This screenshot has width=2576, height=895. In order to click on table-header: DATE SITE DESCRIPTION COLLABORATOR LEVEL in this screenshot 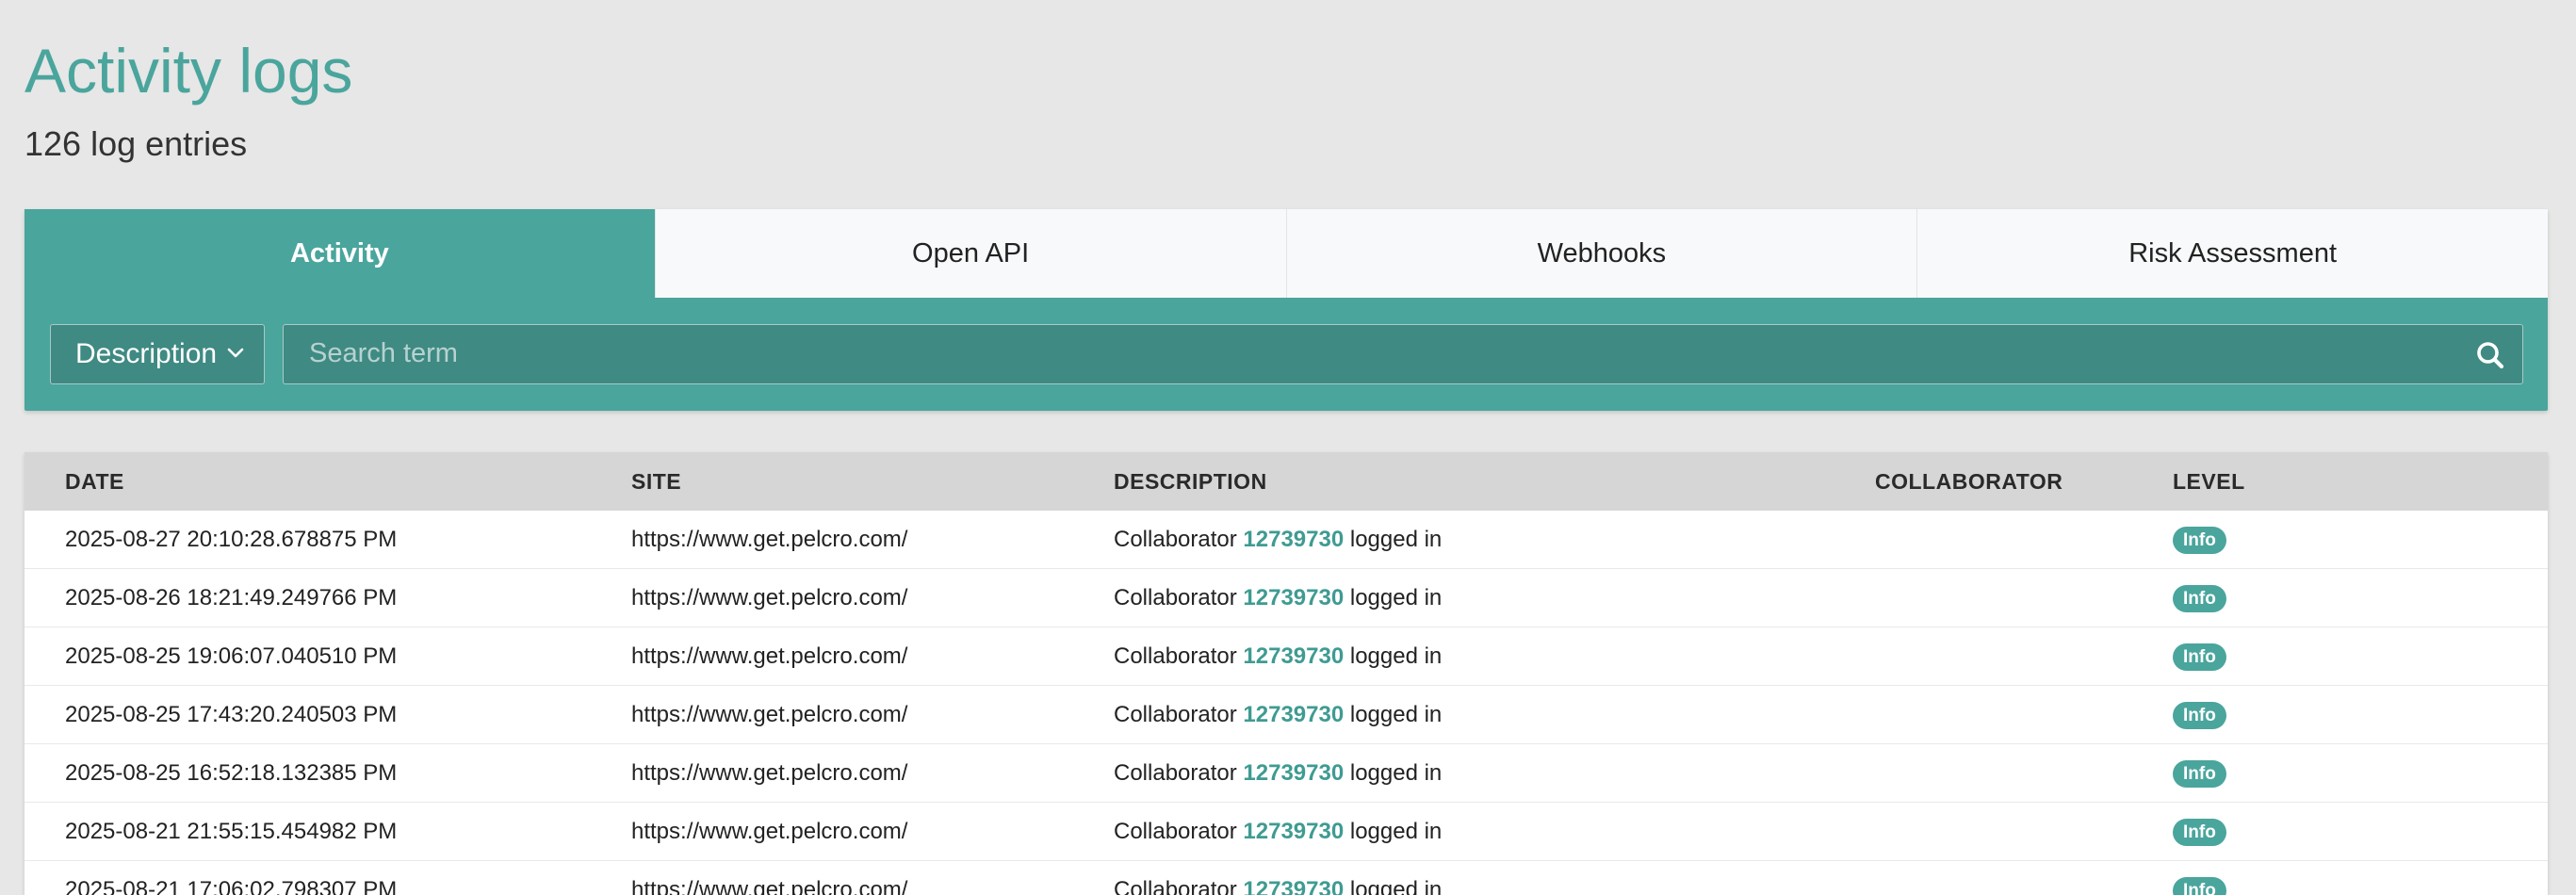, I will do `click(1286, 482)`.